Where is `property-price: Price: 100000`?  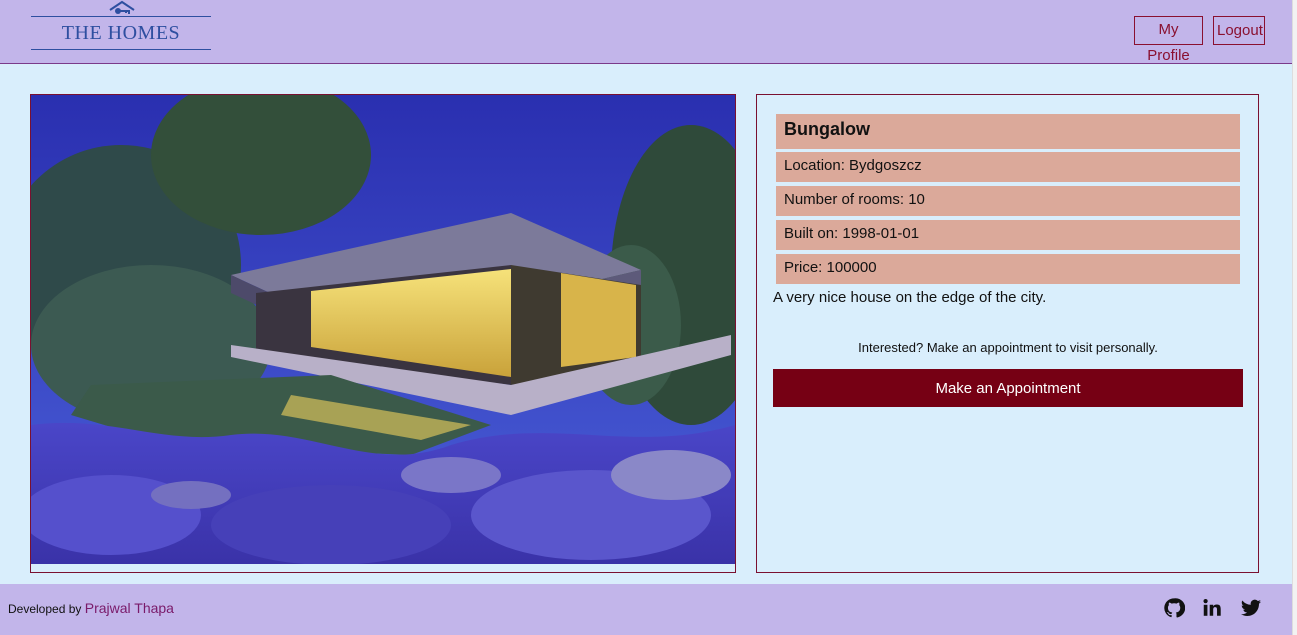
property-price: Price: 100000 is located at coordinates (1008, 269).